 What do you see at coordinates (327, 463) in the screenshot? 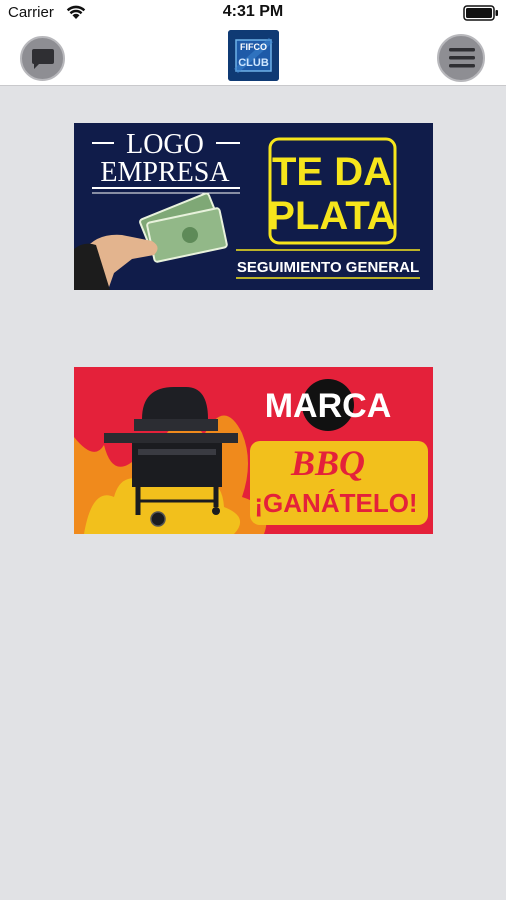
I see `banner2-headline: BBQ` at bounding box center [327, 463].